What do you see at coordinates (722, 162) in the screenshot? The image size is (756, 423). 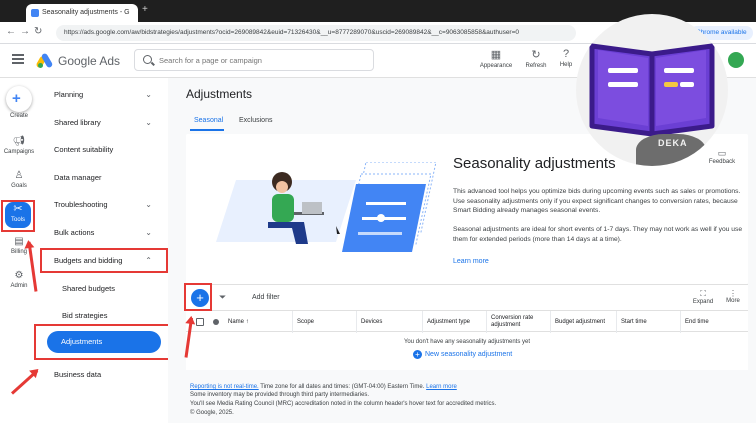 I see `feedback-label: Feedback` at bounding box center [722, 162].